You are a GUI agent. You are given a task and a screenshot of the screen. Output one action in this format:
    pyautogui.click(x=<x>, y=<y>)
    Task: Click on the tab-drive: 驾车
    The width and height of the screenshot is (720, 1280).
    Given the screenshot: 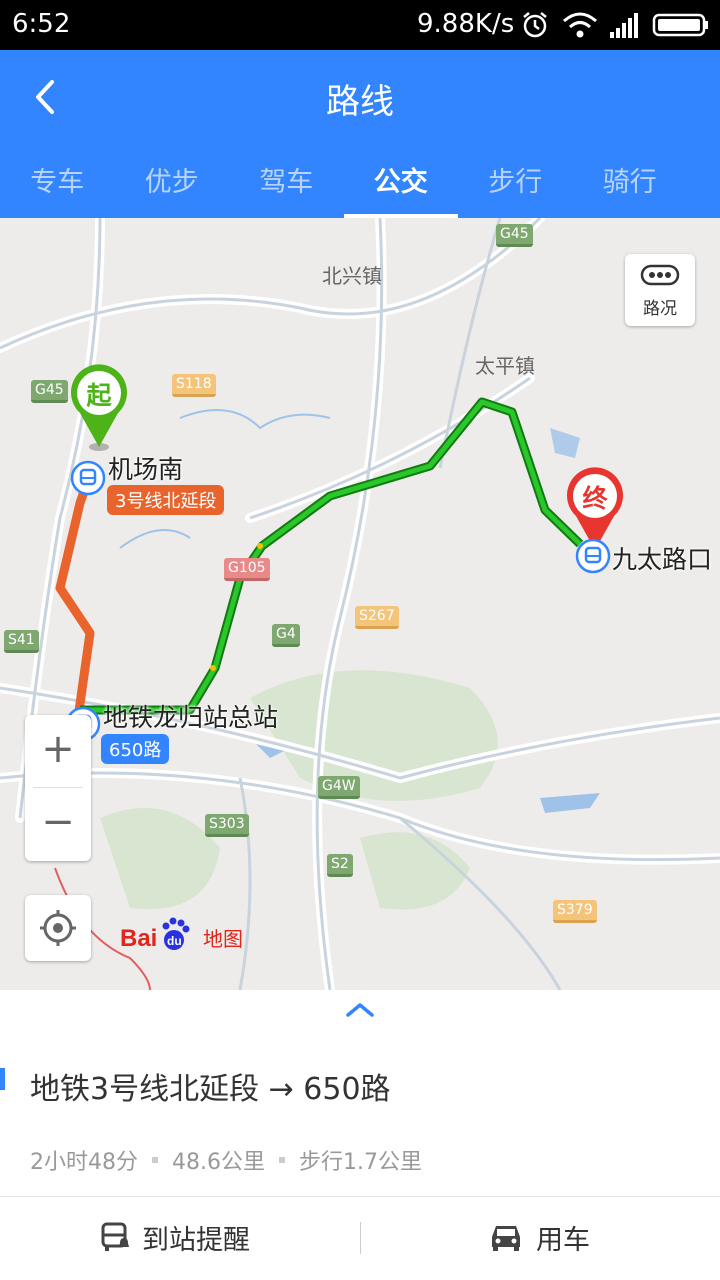 What is the action you would take?
    pyautogui.click(x=286, y=184)
    